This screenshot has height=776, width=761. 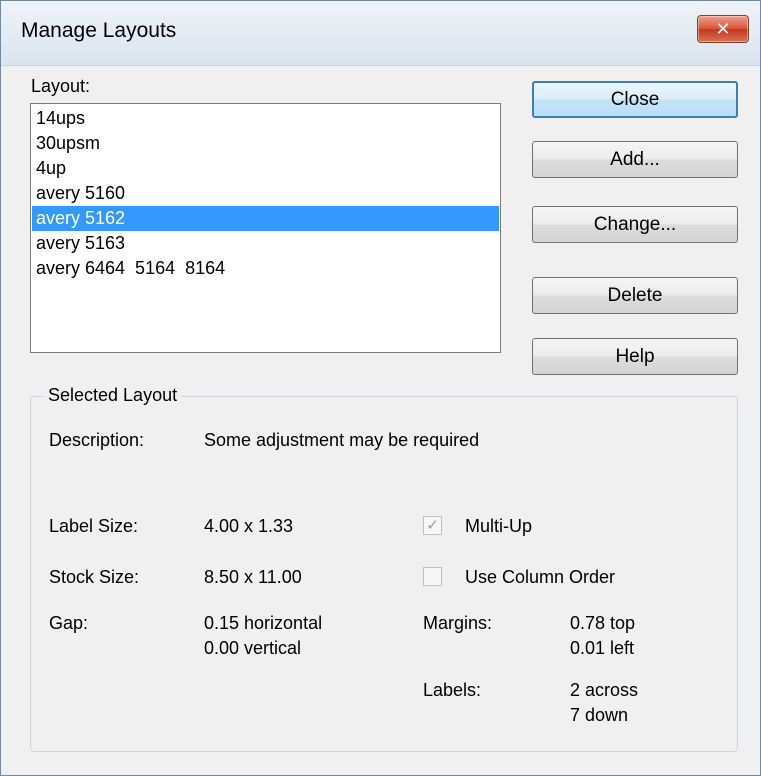 I want to click on labels-down-value: 7 down, so click(x=599, y=715).